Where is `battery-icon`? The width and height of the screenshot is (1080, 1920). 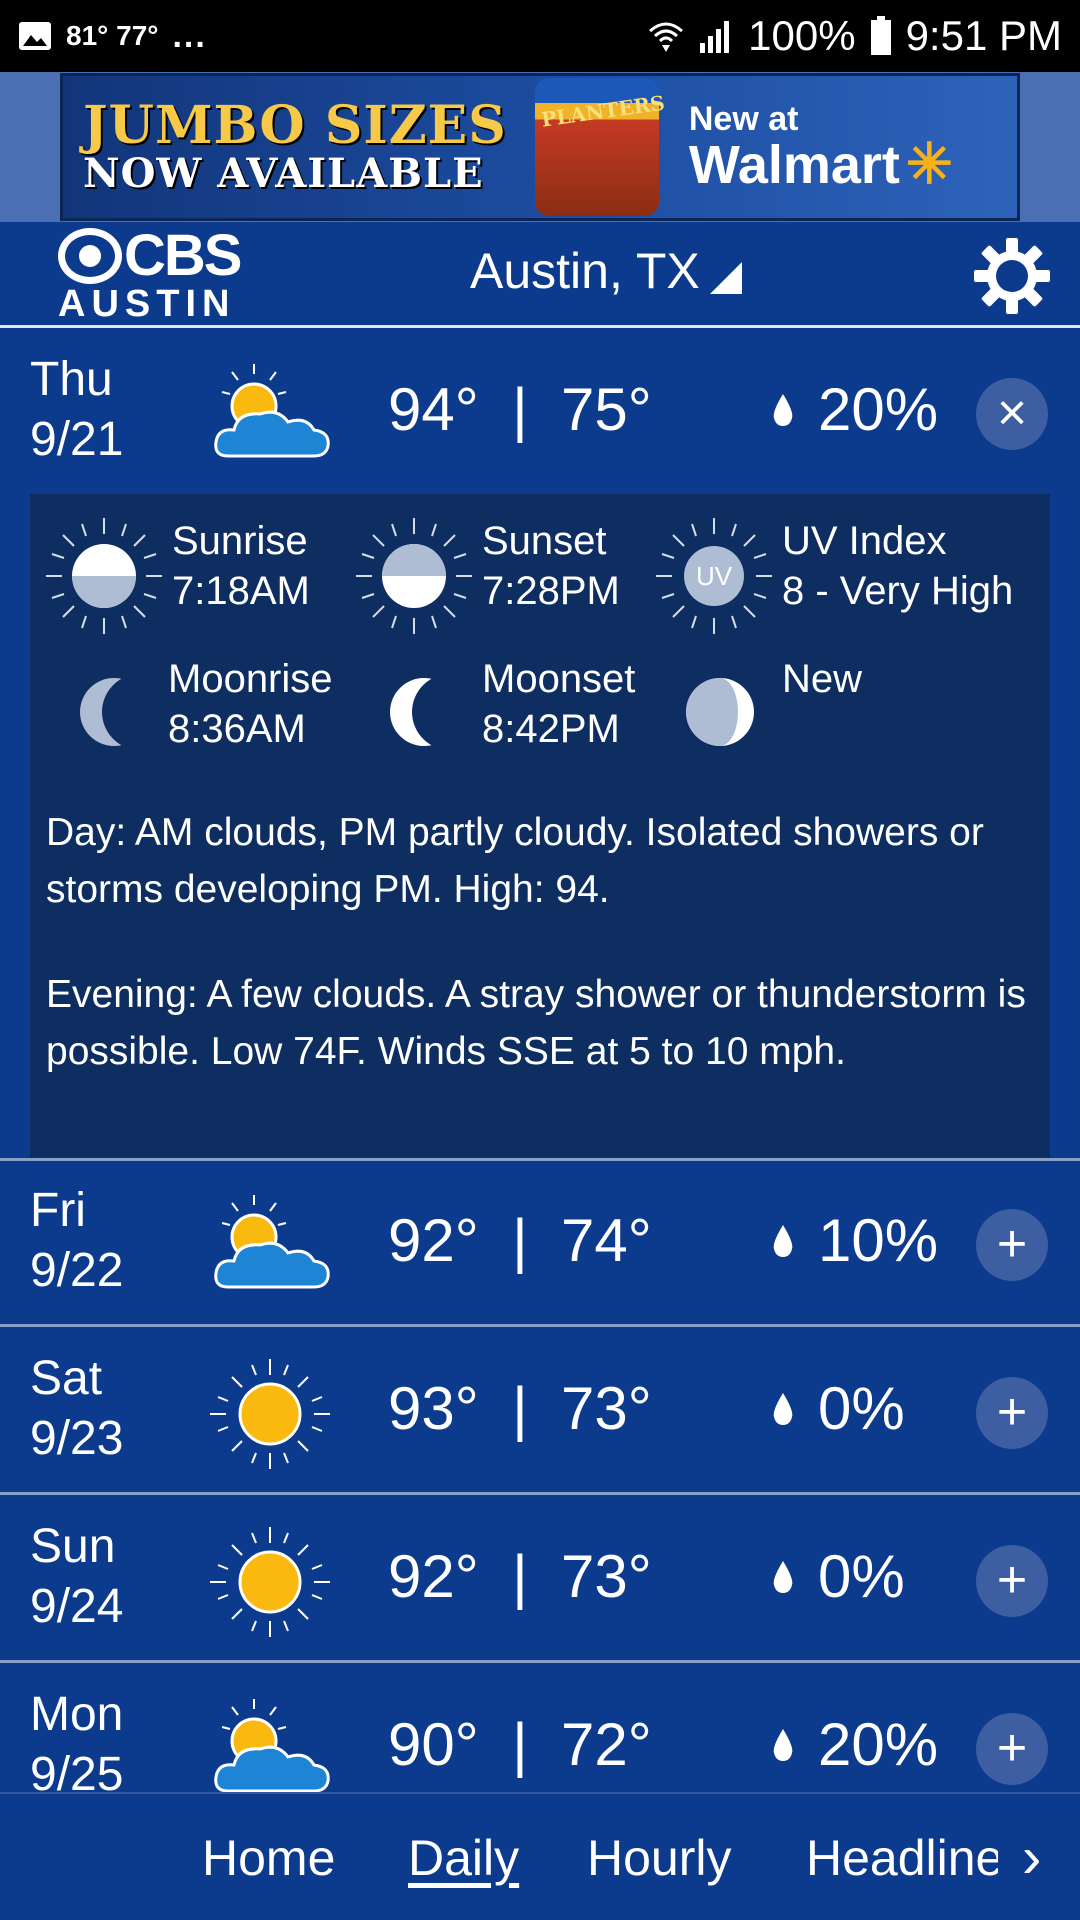
battery-icon is located at coordinates (880, 35).